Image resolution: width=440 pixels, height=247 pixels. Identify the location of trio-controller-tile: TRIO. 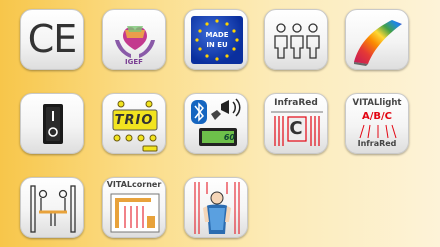
(134, 123).